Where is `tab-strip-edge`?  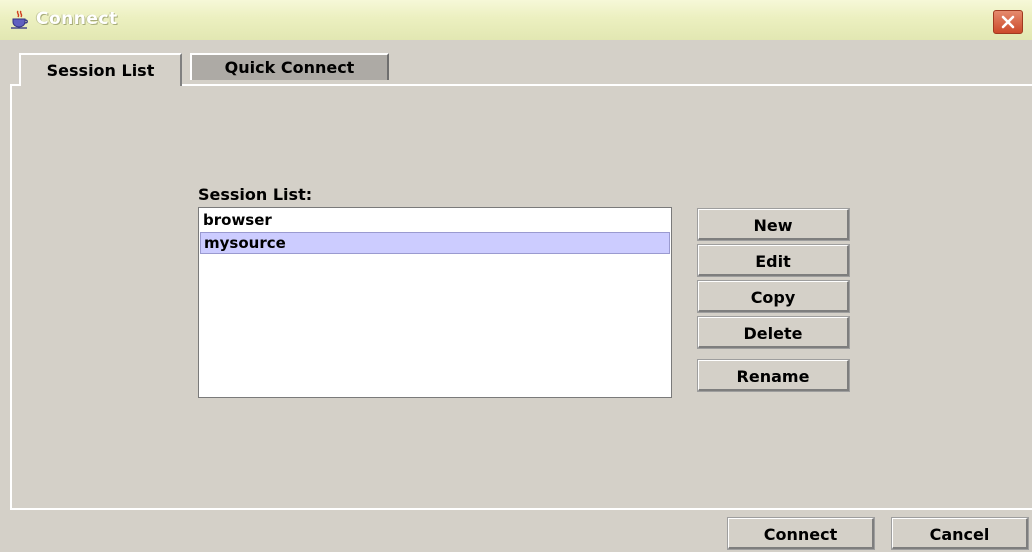
tab-strip-edge is located at coordinates (607, 85).